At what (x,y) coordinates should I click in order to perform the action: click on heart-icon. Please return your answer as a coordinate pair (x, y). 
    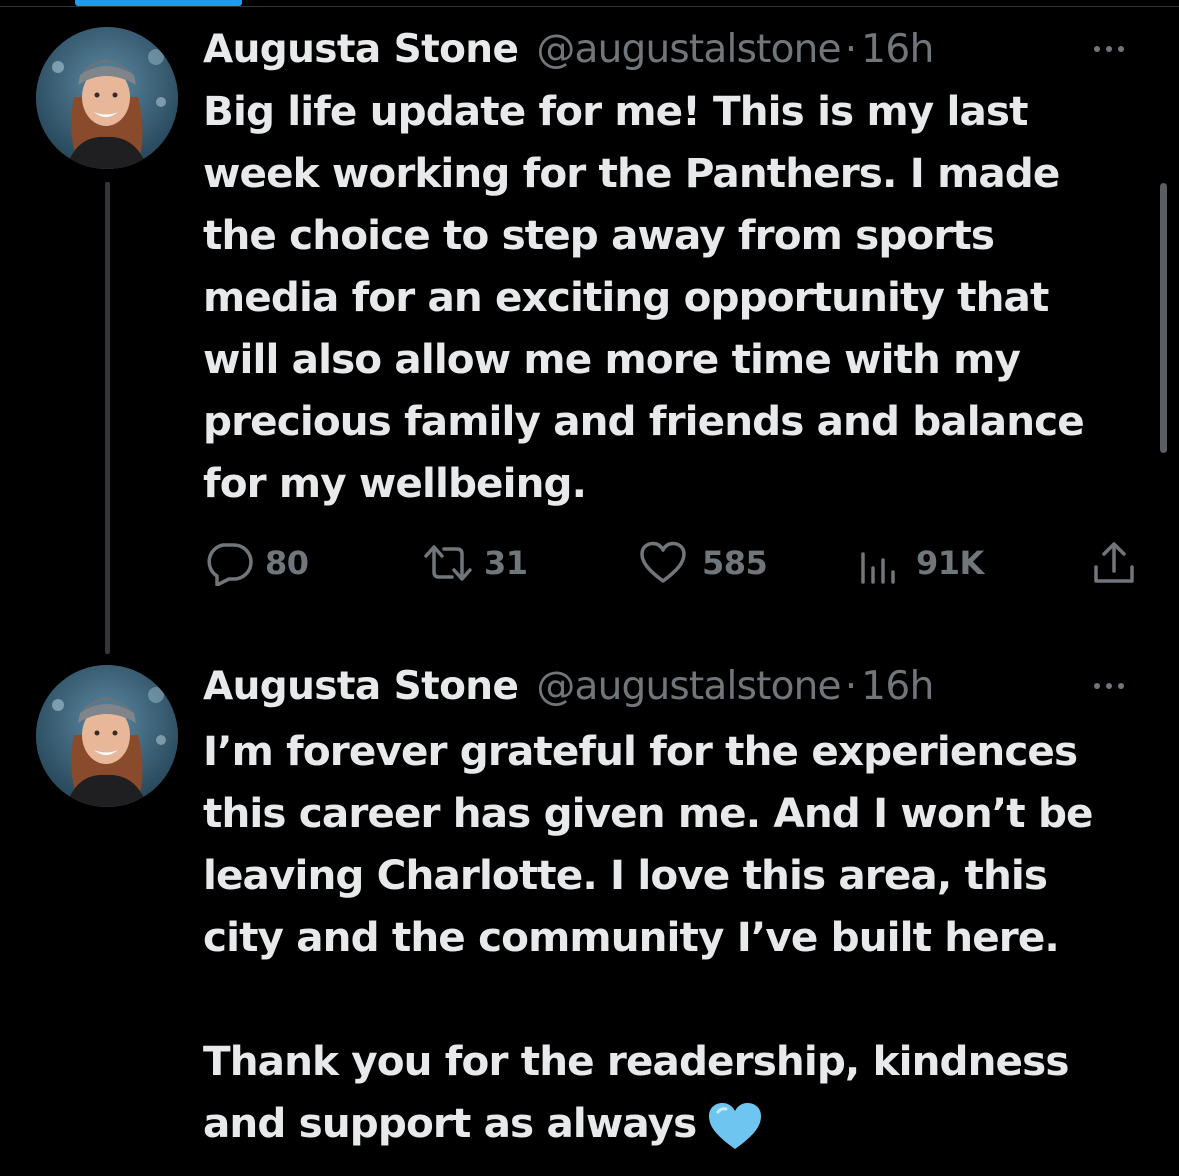
    Looking at the image, I should click on (663, 562).